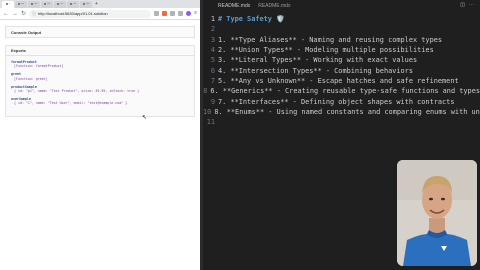 This screenshot has height=270, width=480. What do you see at coordinates (251, 19) in the screenshot?
I see `line-text: # Type Safety 🛡️` at bounding box center [251, 19].